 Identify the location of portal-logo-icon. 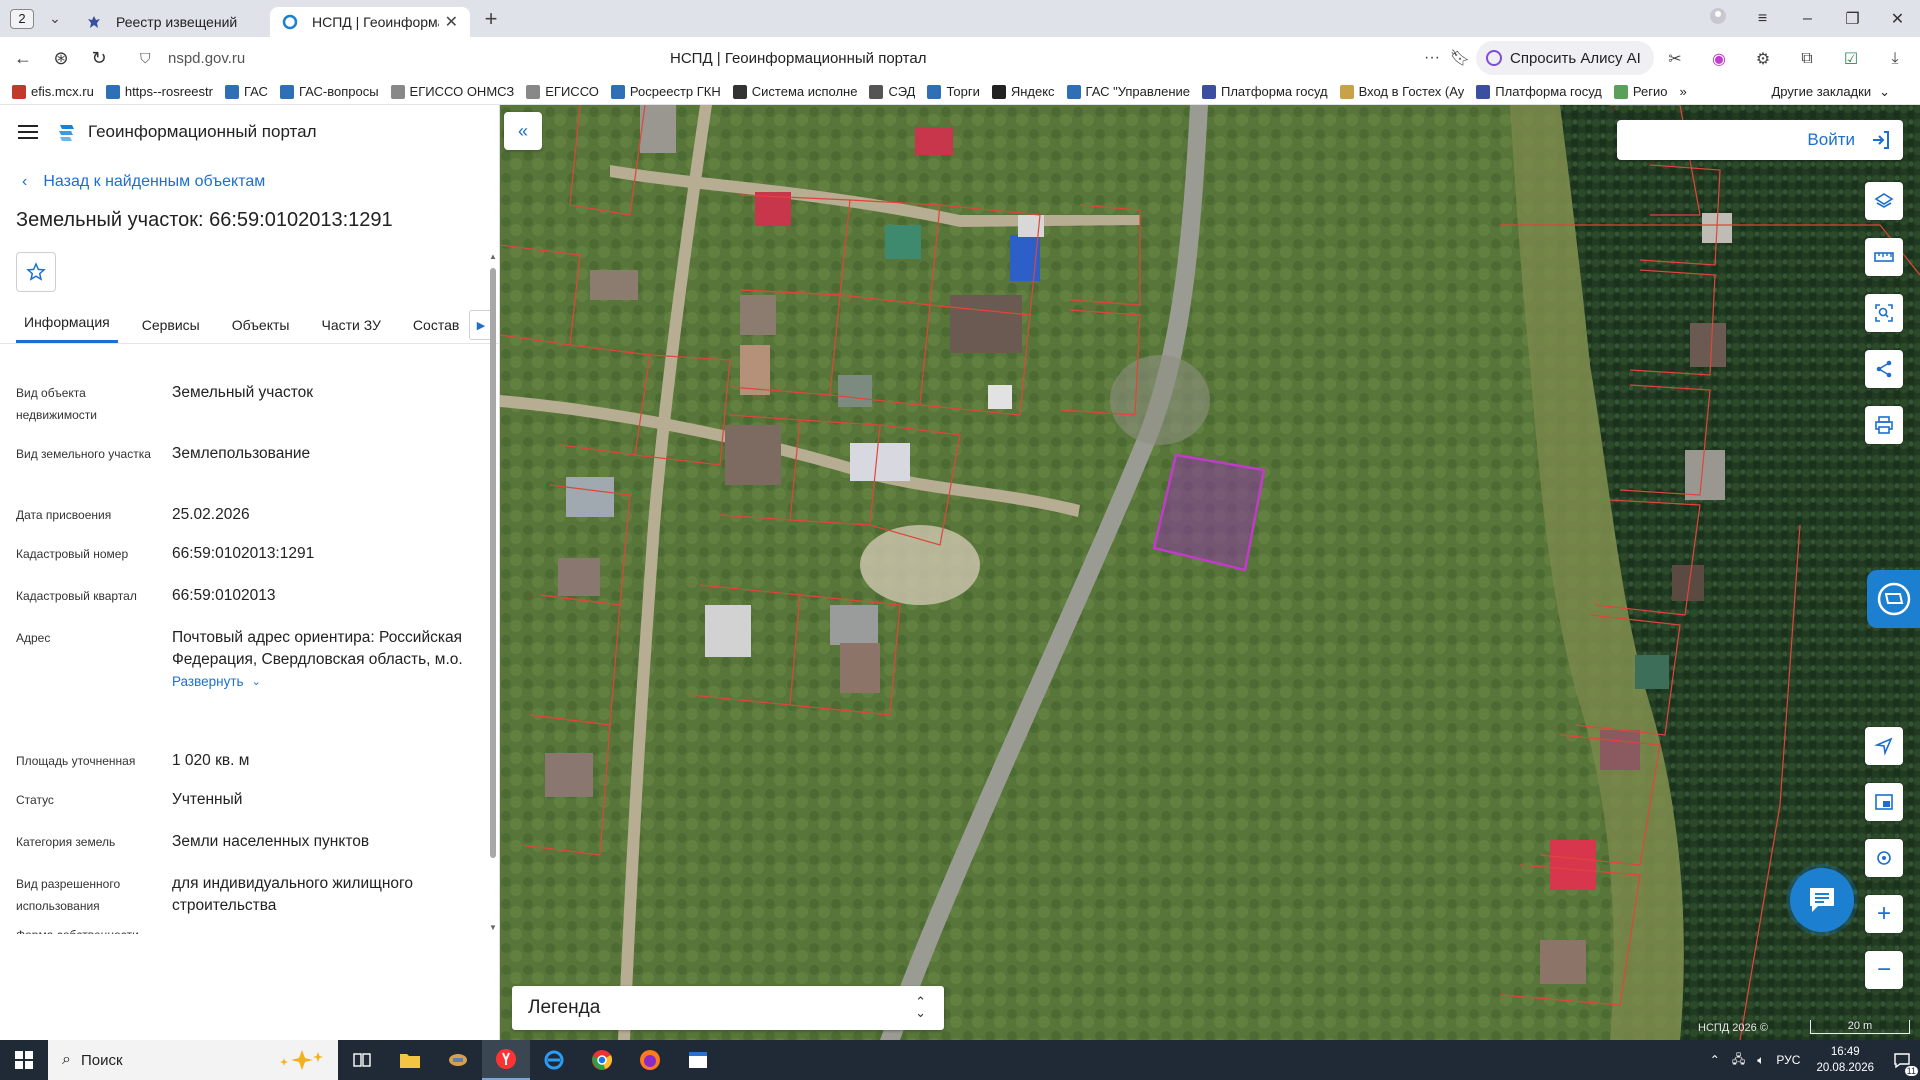
(66, 133).